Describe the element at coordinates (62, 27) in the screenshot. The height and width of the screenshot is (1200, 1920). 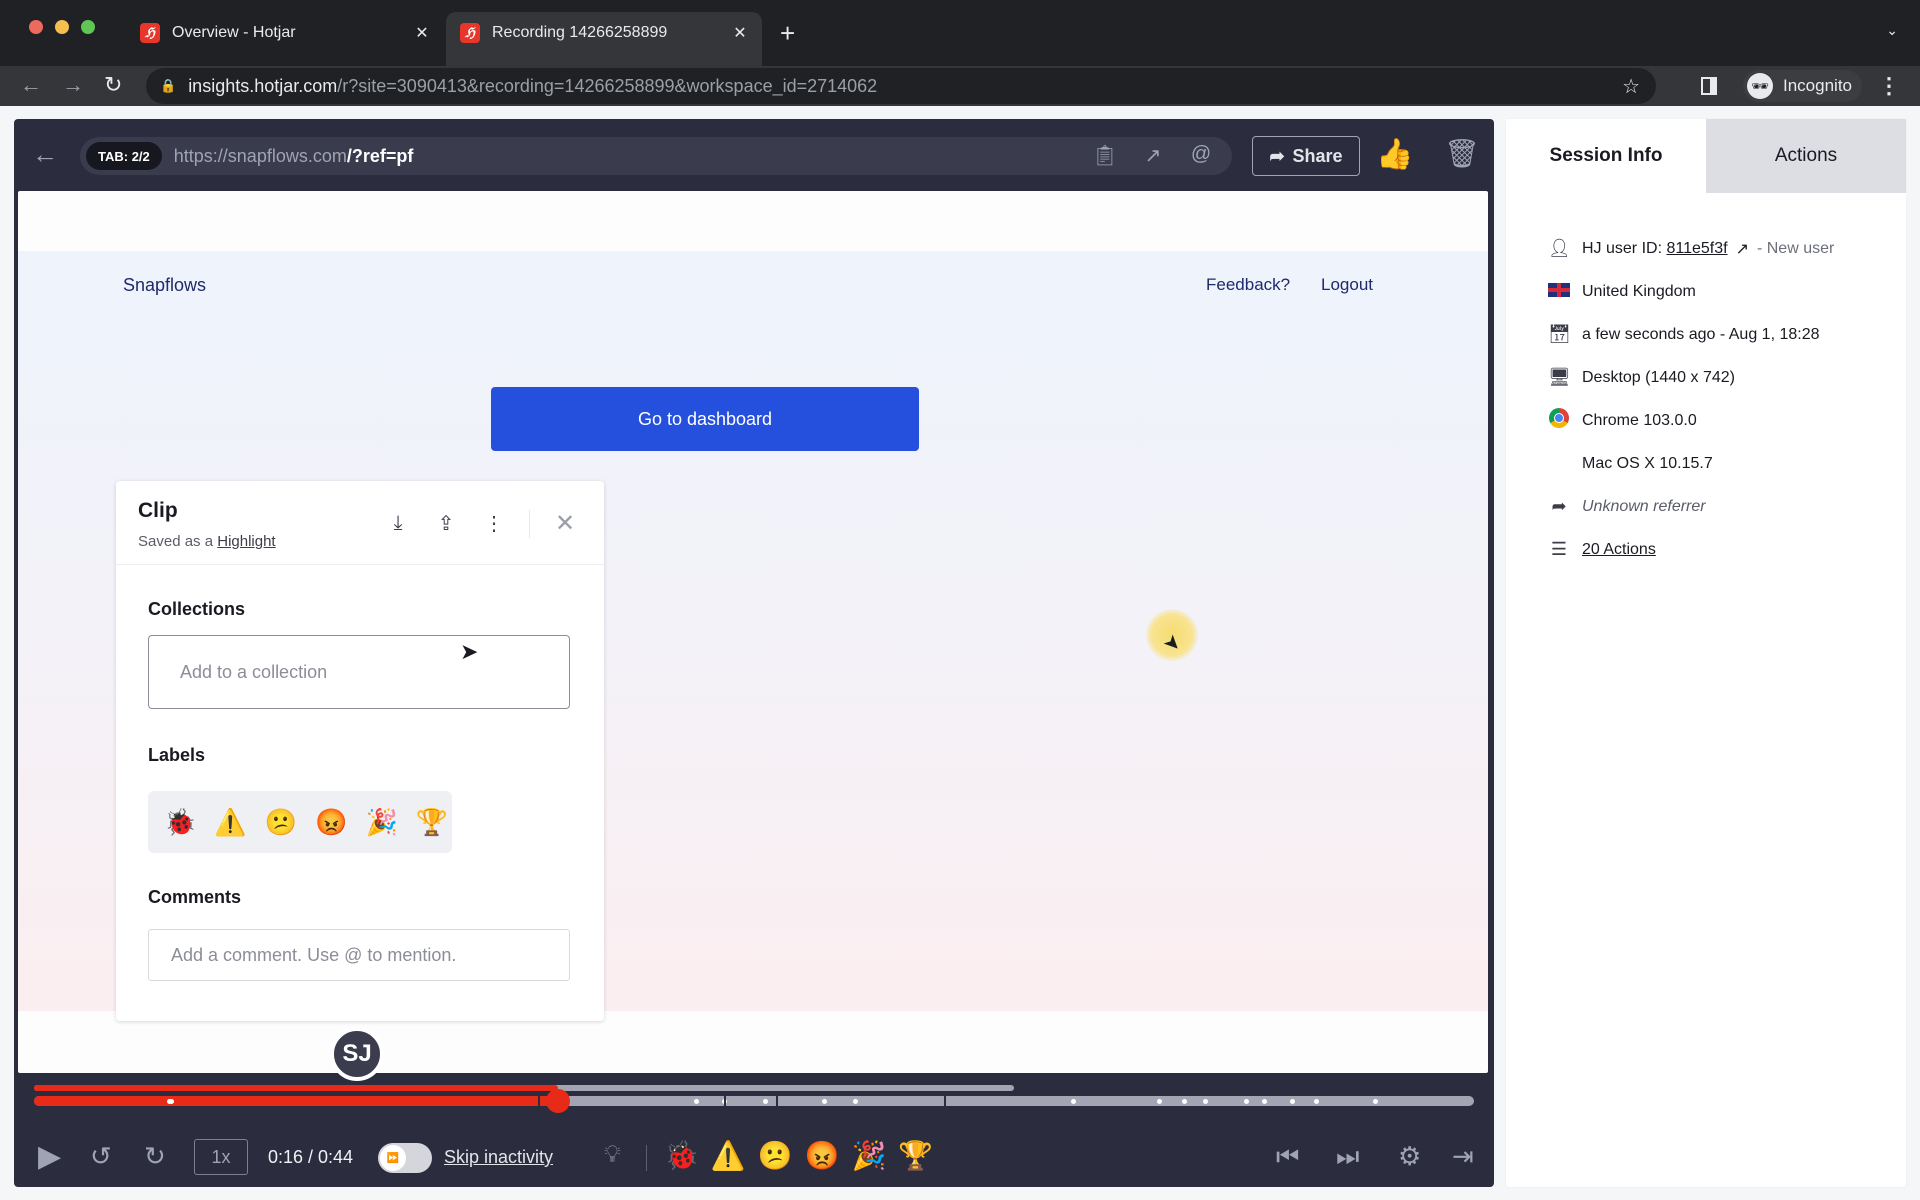
I see `window-minimize-button` at that location.